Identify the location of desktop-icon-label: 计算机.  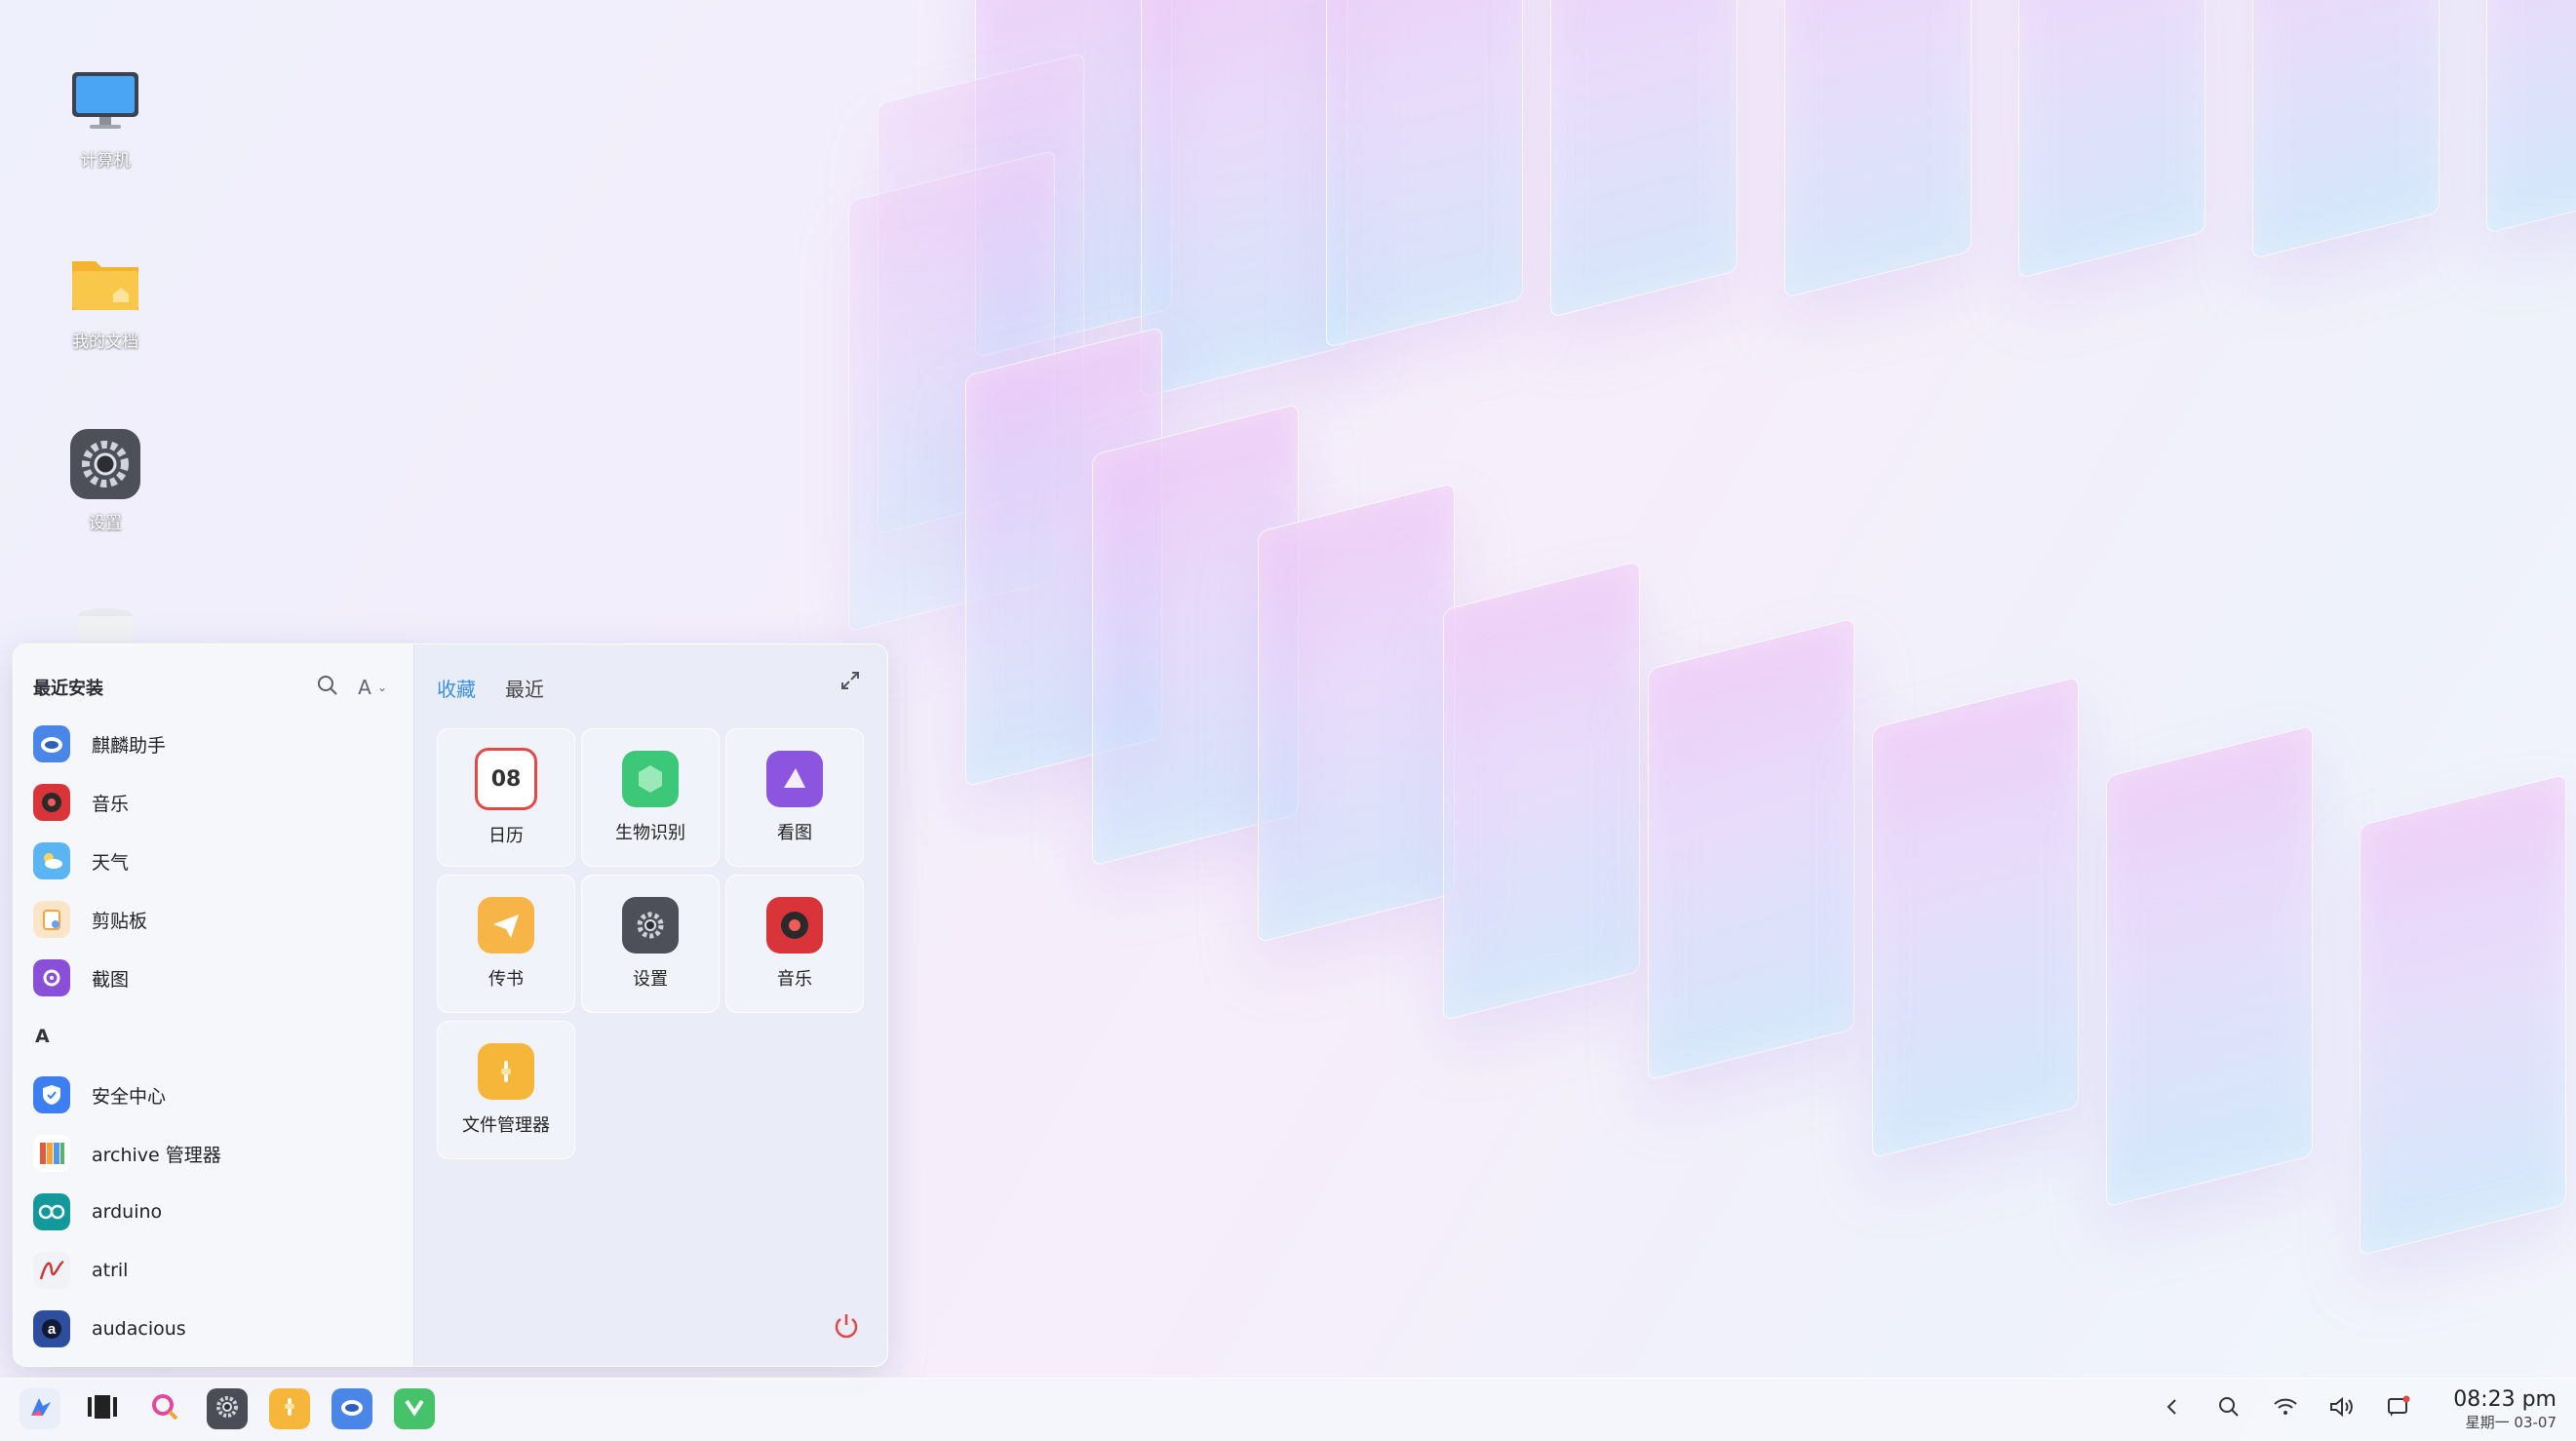
(105, 161).